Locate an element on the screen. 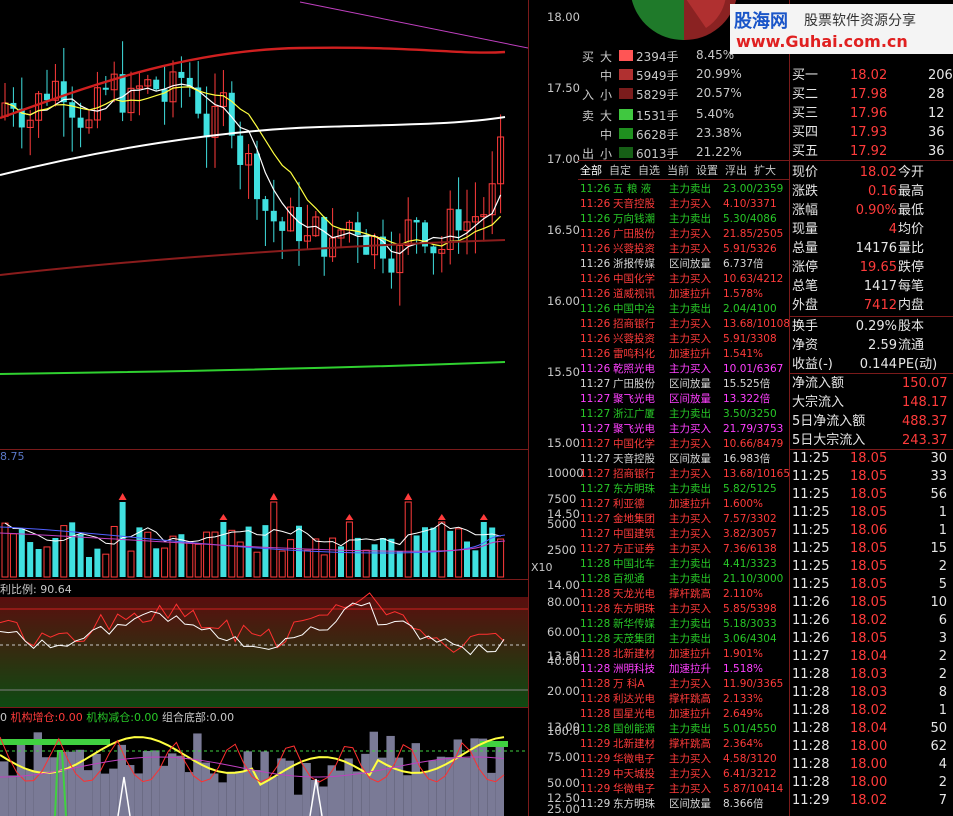 This screenshot has width=953, height=816. volume-header-value: 8.75 is located at coordinates (12, 456).